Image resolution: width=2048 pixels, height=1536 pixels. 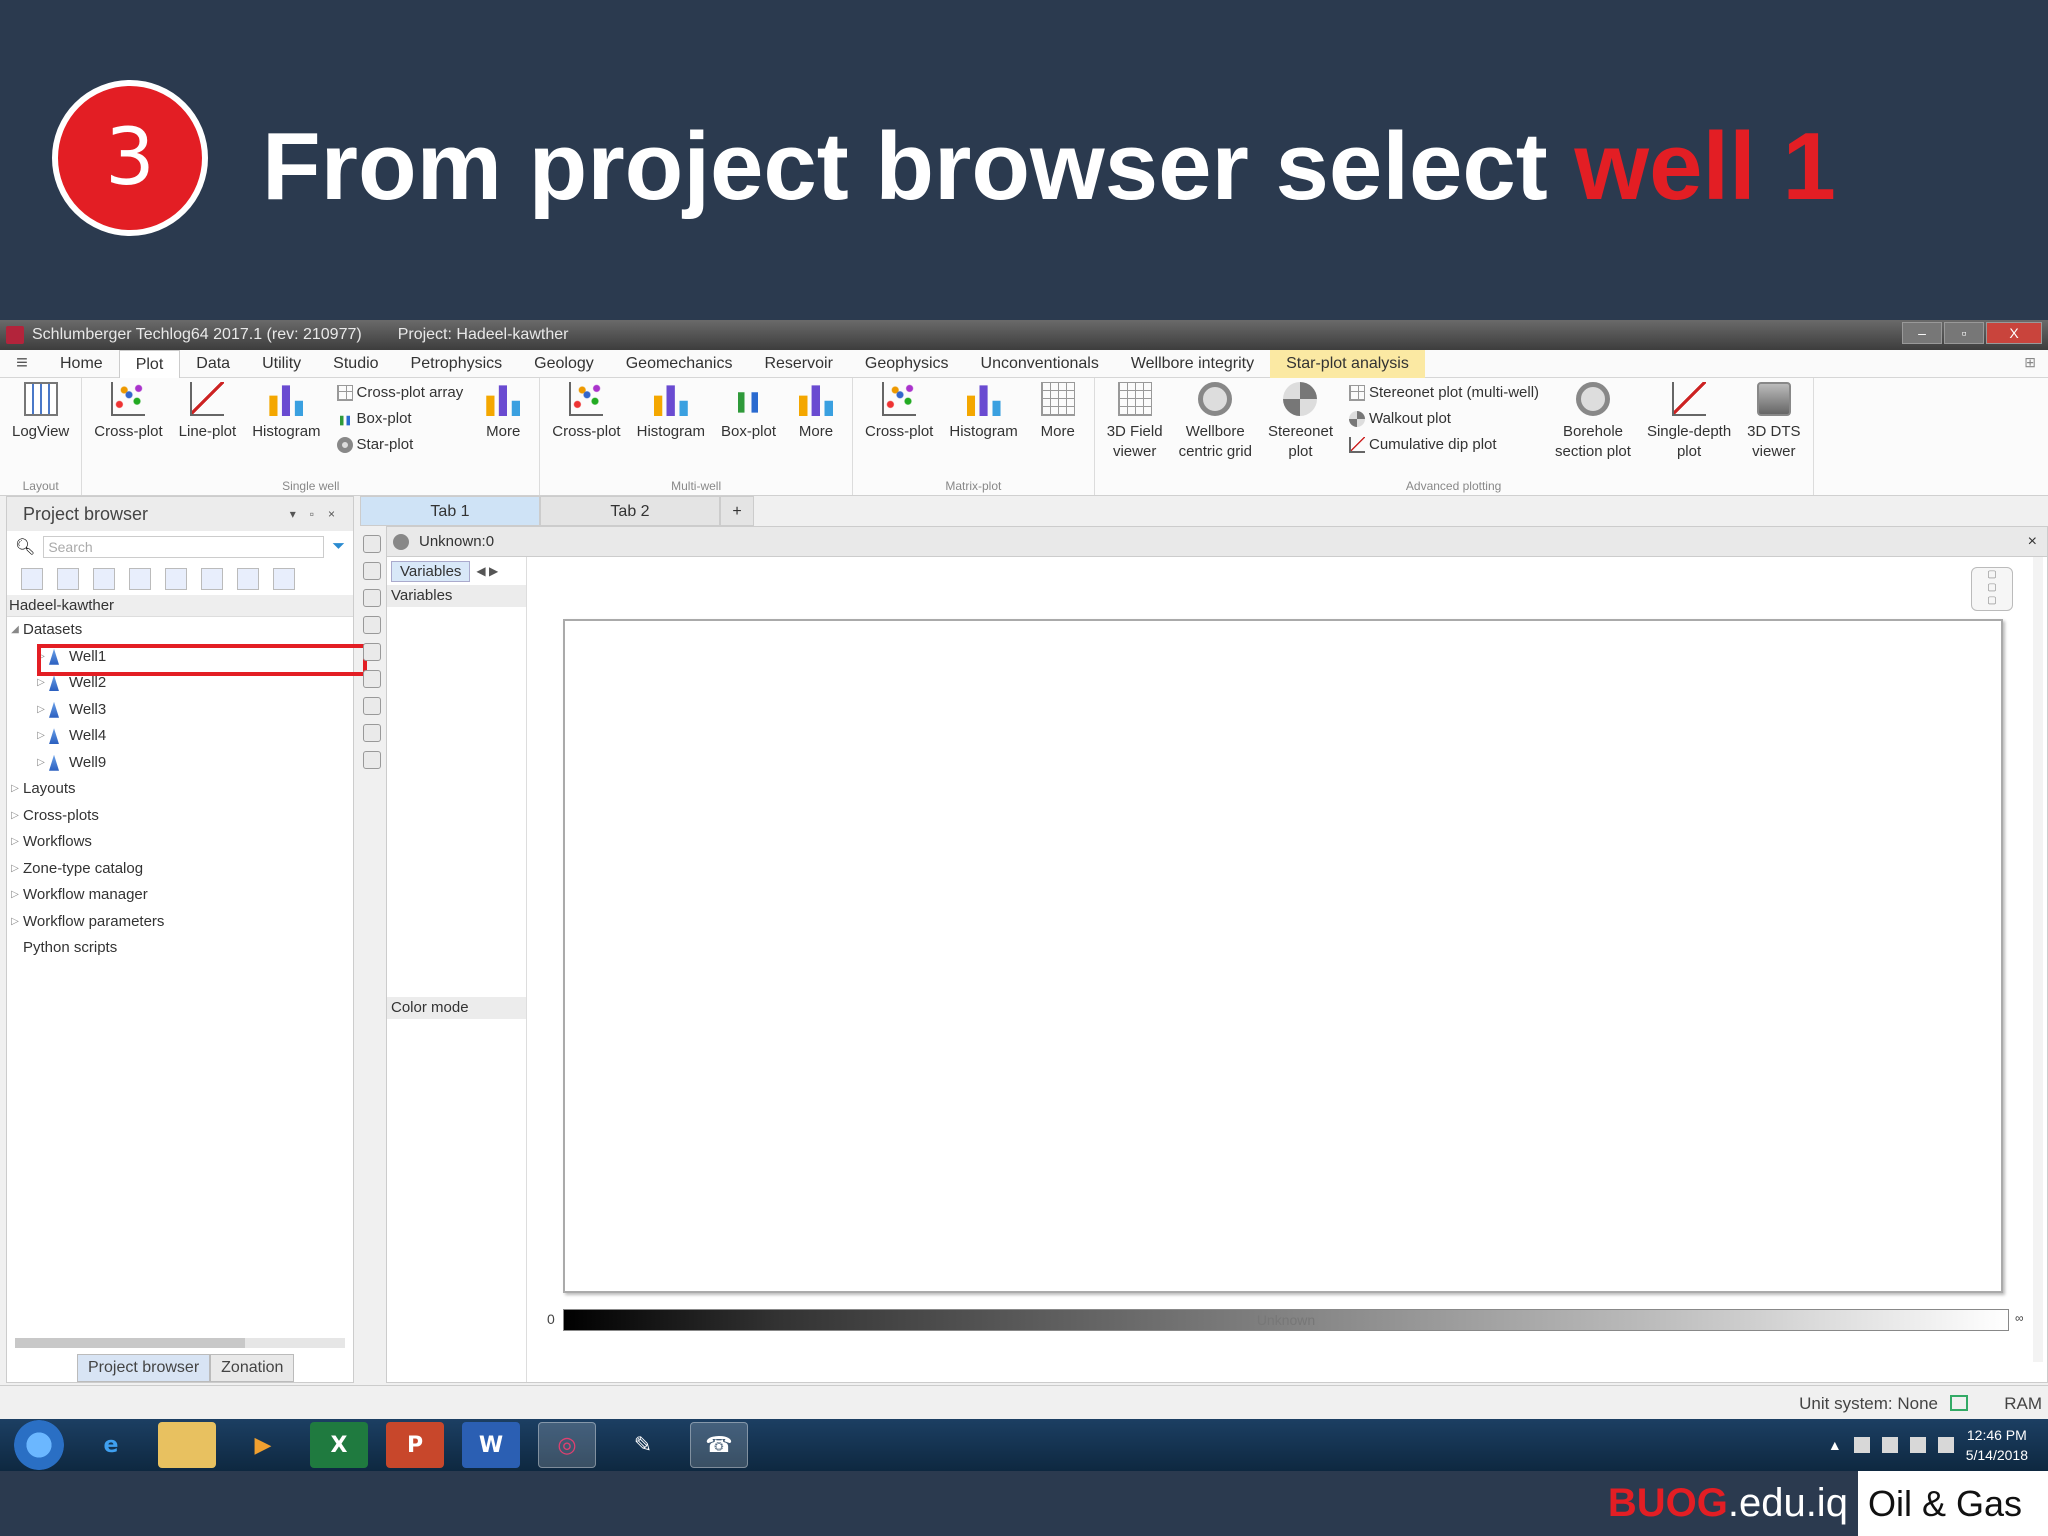 I want to click on add-tab-button: +, so click(x=737, y=511).